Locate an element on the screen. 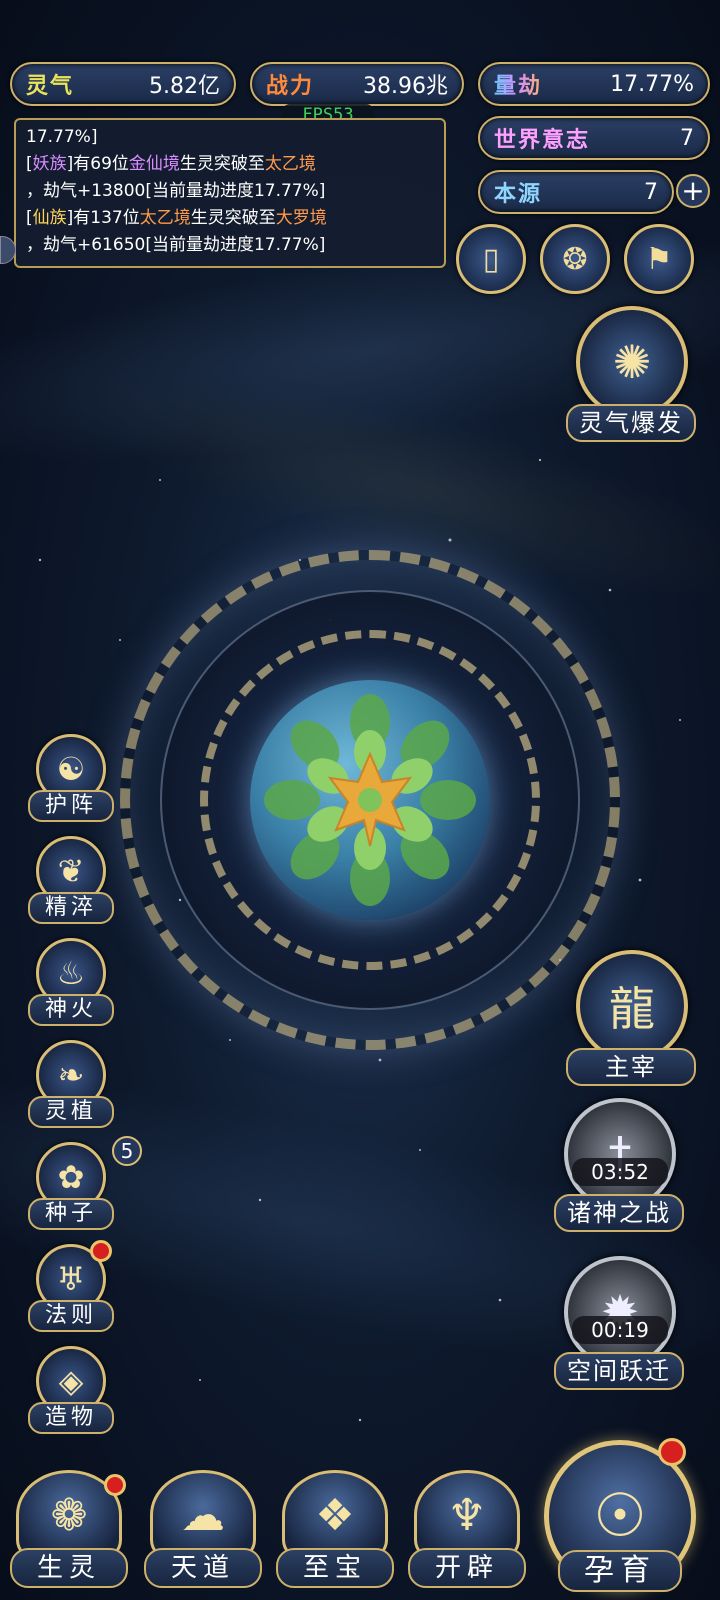  kongjian-button: ✹ 00:19 空间跃迁 is located at coordinates (619, 1326).